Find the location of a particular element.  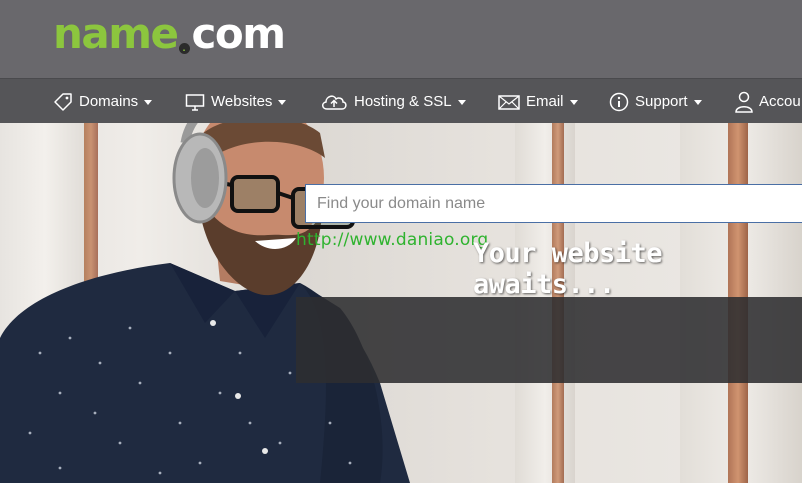

logo-com-text: com is located at coordinates (239, 33).